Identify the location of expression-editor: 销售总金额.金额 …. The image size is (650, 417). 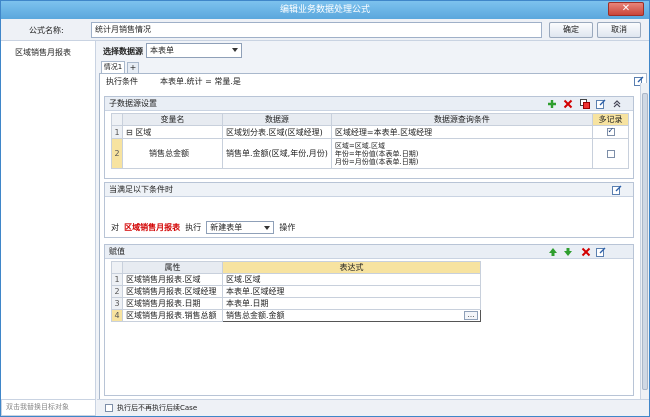
(351, 315).